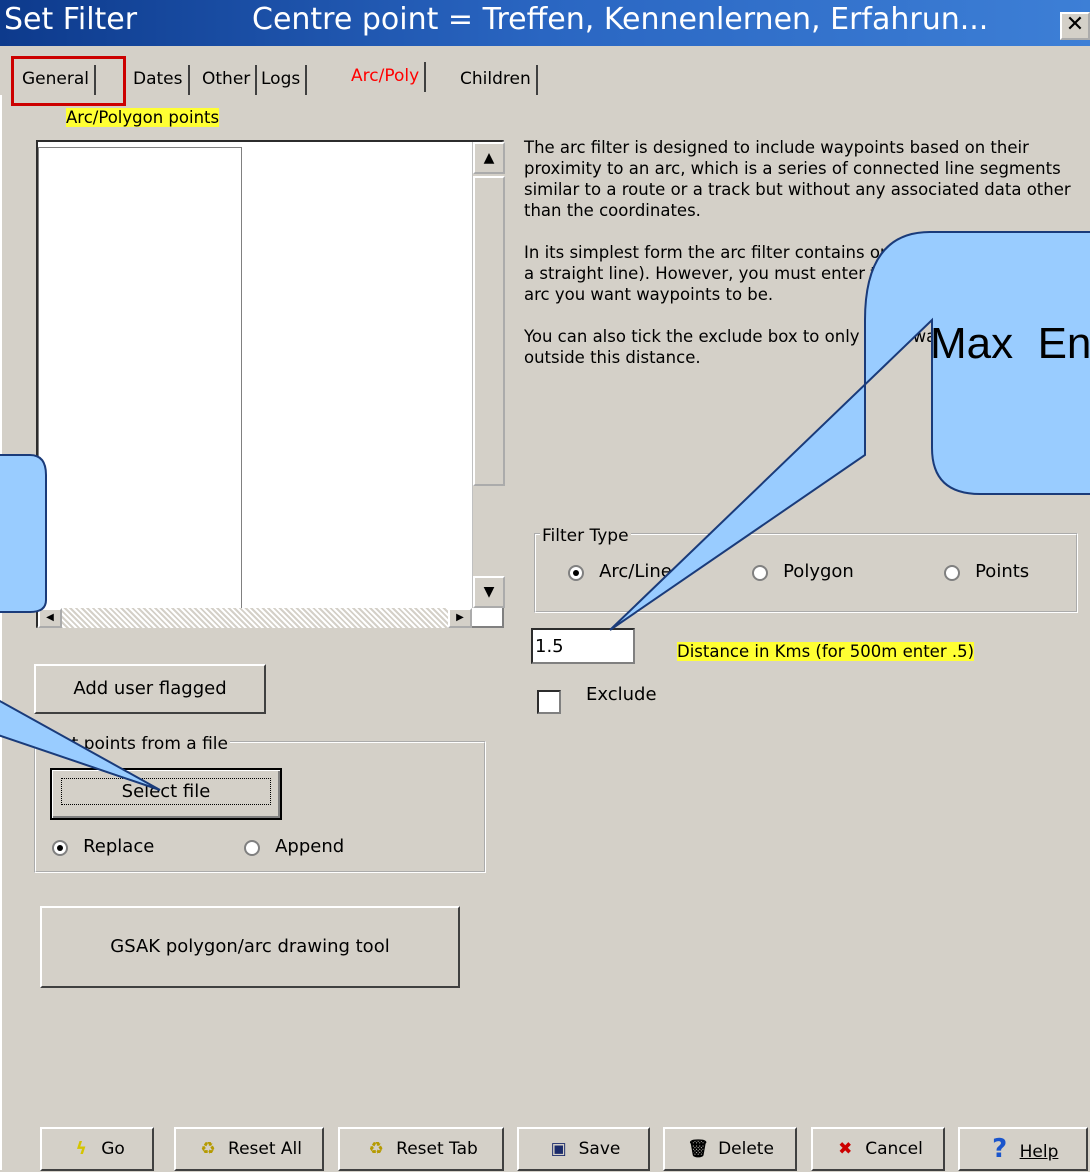  What do you see at coordinates (138, 744) in the screenshot?
I see `file-group-label: Get points from a file` at bounding box center [138, 744].